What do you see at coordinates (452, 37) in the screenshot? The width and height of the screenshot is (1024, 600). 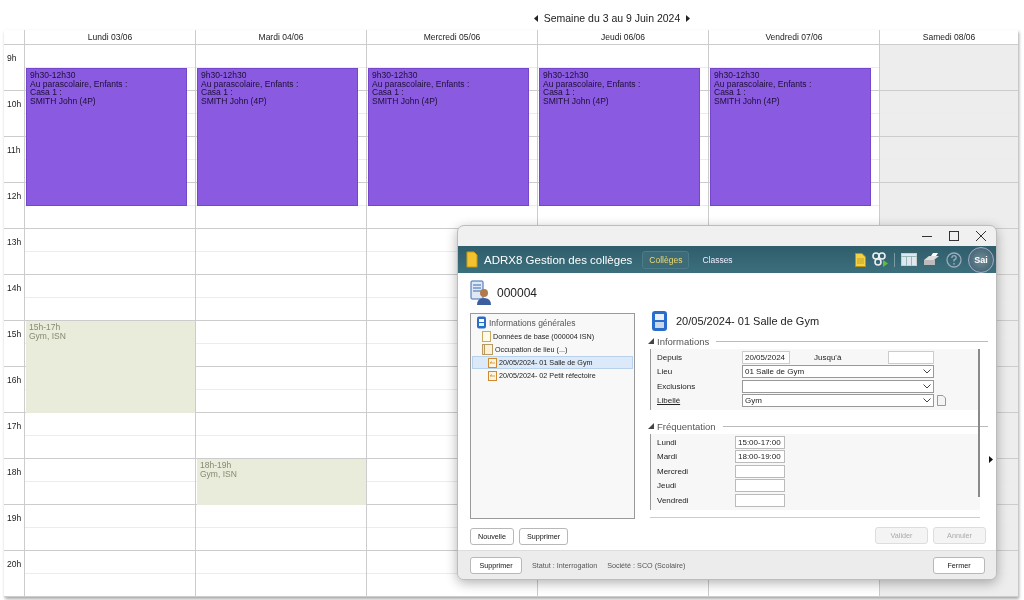 I see `day-header: Mercredi 05/06` at bounding box center [452, 37].